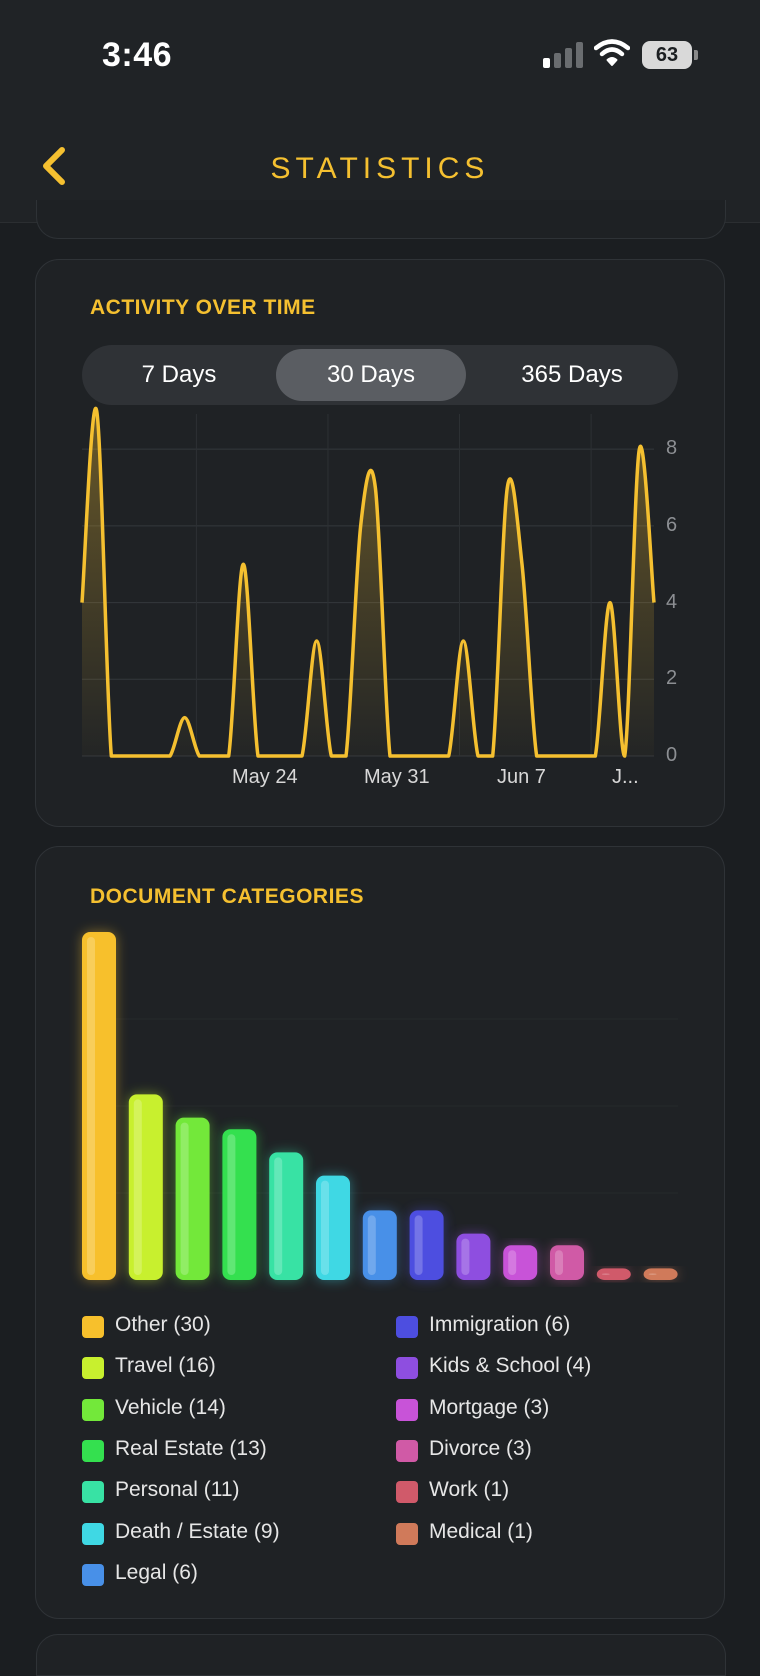 The width and height of the screenshot is (760, 1676). I want to click on x-tick-label: May 24, so click(265, 777).